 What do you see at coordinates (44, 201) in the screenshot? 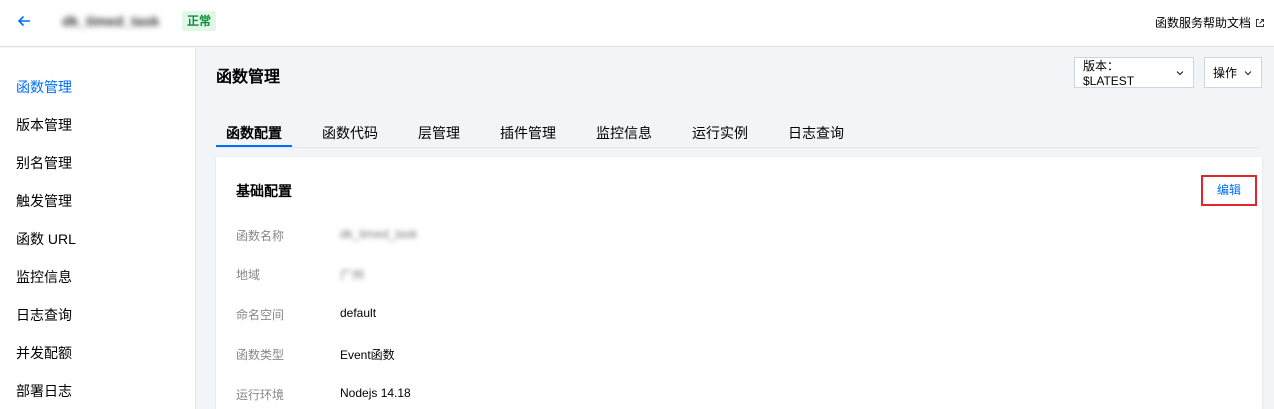
I see `sidebar-item-trigger-mgmt: 触发管理` at bounding box center [44, 201].